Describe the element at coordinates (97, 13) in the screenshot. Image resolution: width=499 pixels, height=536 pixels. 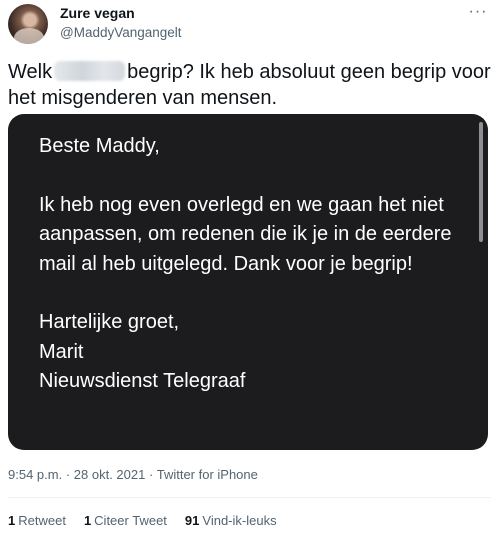
I see `author-name: Zure vegan` at that location.